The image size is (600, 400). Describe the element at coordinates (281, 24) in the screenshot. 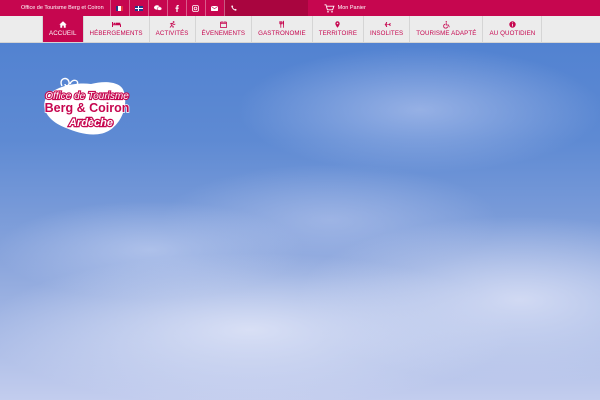

I see `cutlery-icon` at that location.